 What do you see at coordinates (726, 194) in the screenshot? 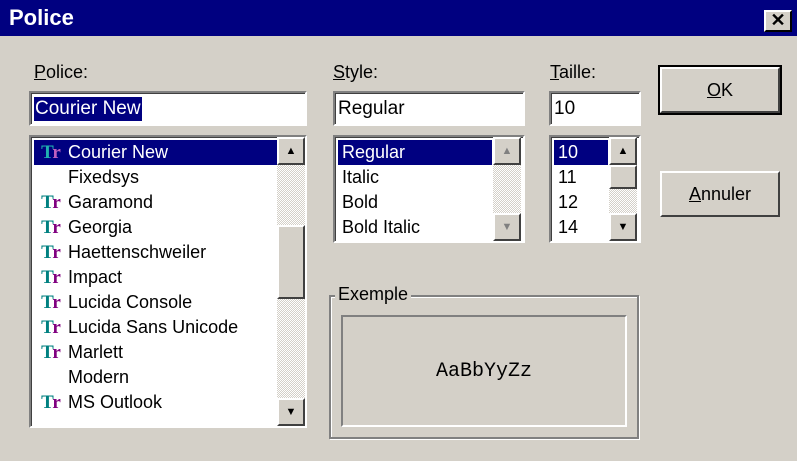
I see `cancel-label: nnuler` at bounding box center [726, 194].